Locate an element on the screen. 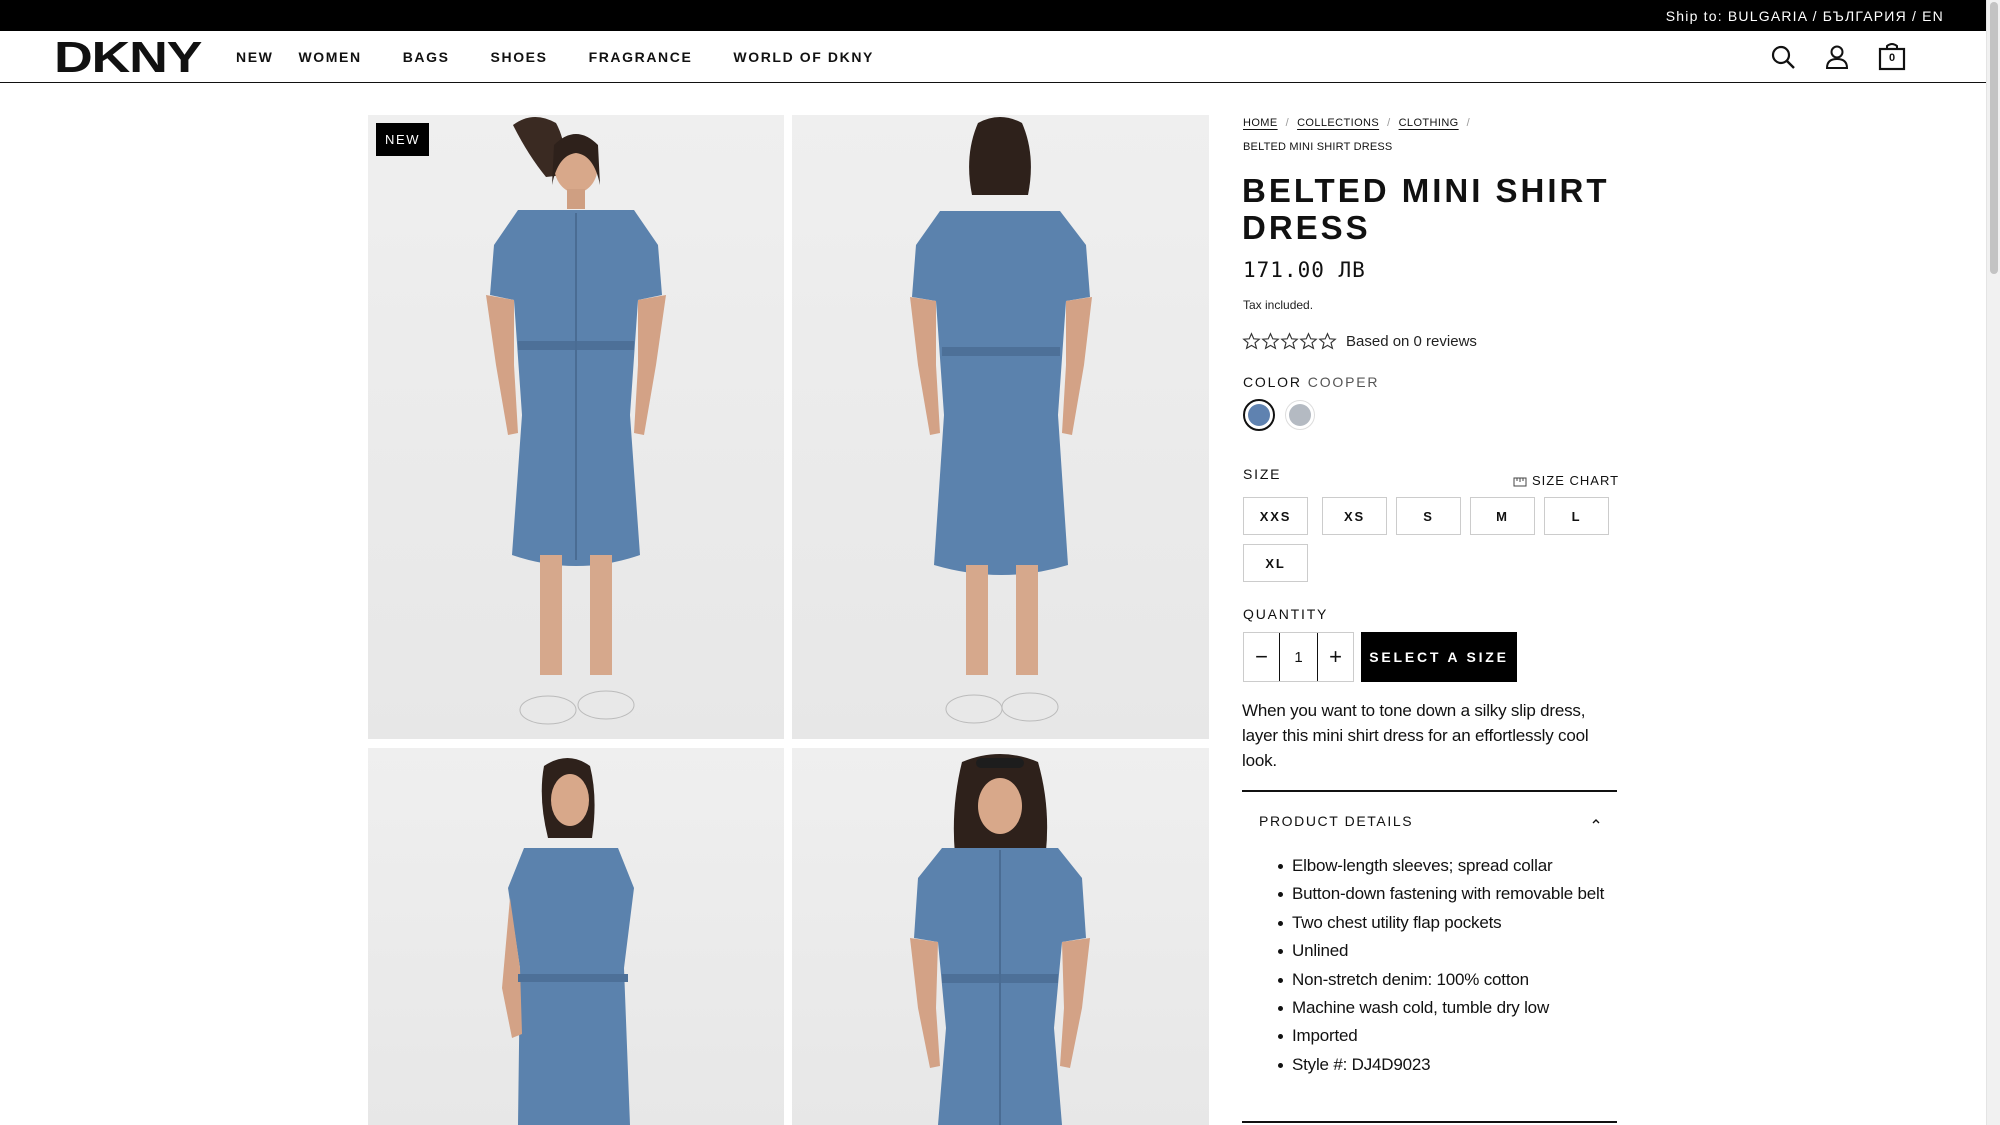 This screenshot has width=2000, height=1125. quantity-stepper: − 1 + is located at coordinates (1298, 657).